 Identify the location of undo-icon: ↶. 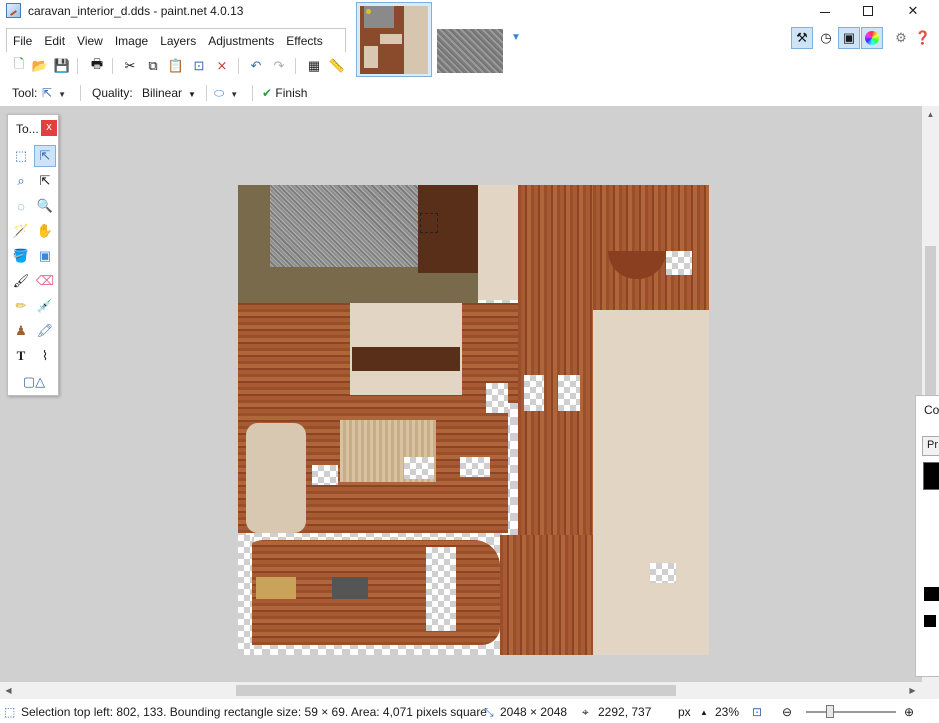
(256, 66).